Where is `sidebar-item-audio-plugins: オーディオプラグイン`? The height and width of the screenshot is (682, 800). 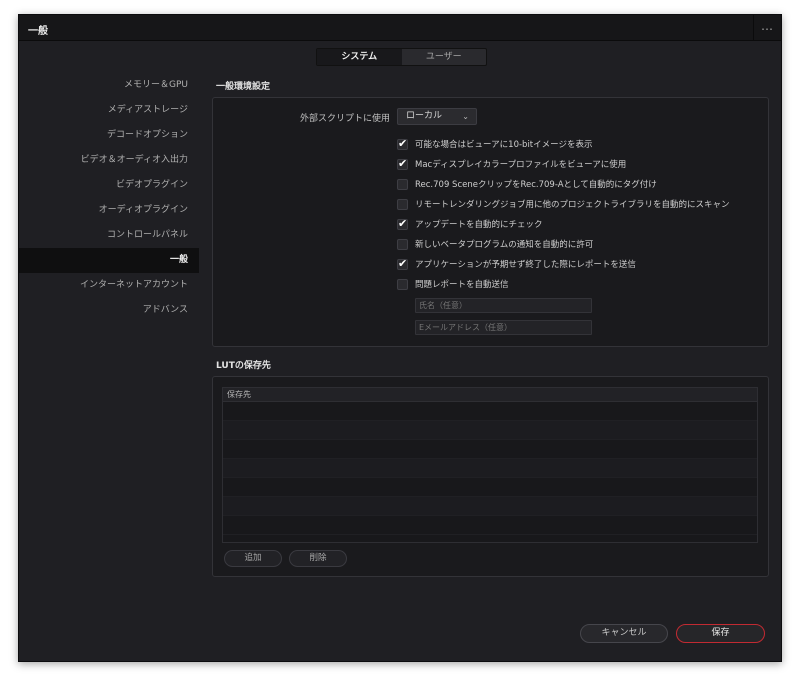 sidebar-item-audio-plugins: オーディオプラグイン is located at coordinates (109, 210).